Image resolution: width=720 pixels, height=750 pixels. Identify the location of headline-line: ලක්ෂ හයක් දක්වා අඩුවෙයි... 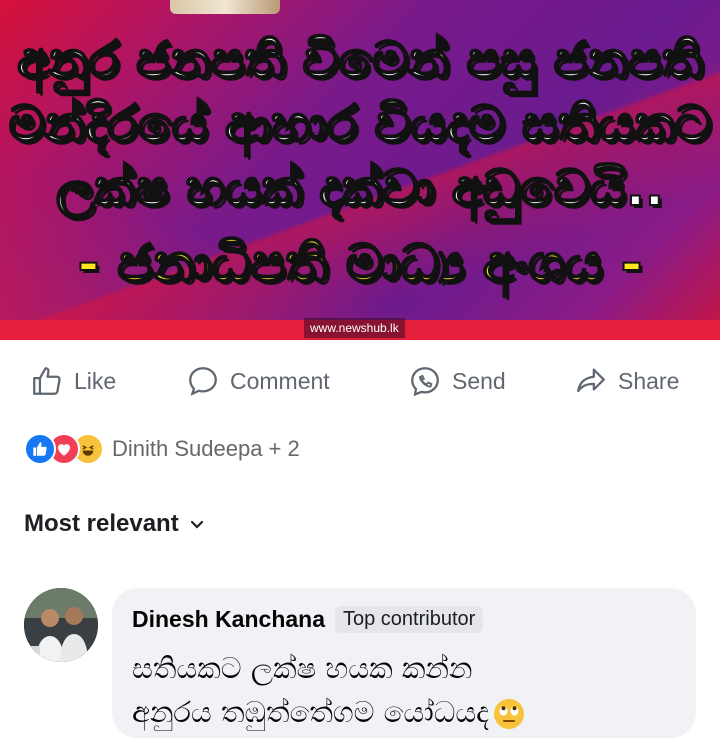
(360, 188).